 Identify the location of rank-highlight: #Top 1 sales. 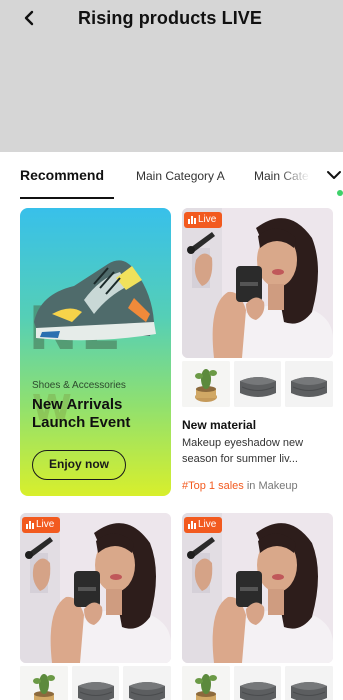
(213, 486).